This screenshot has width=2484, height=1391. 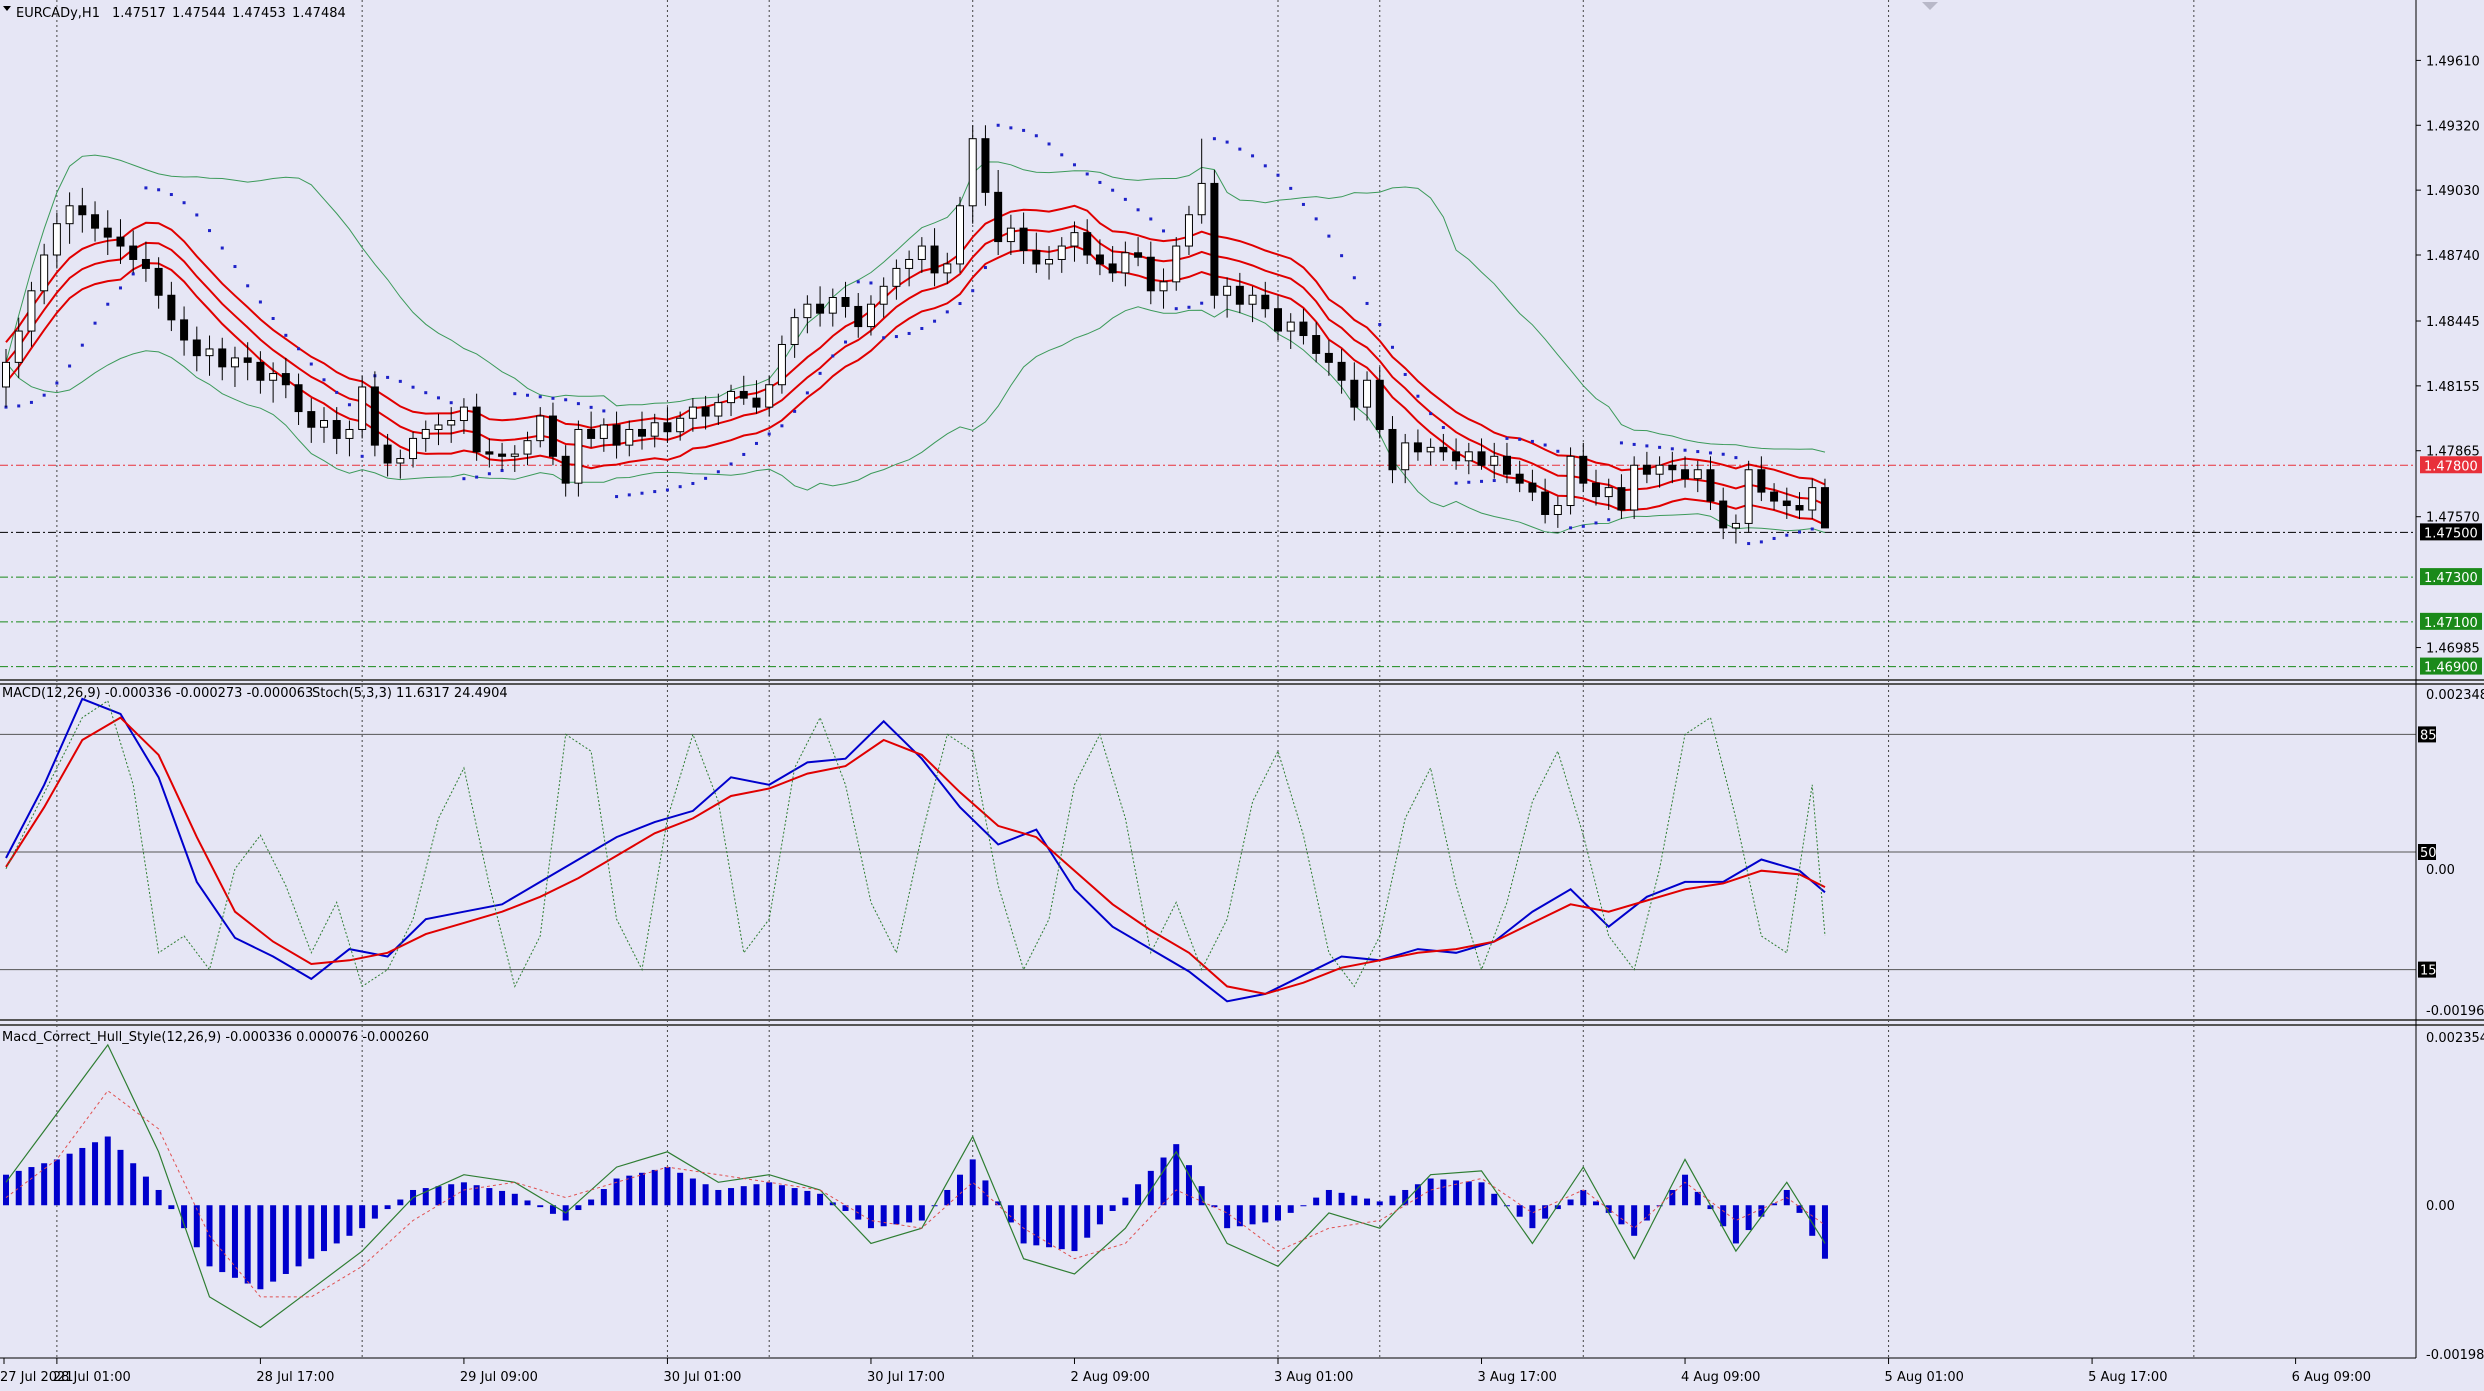 What do you see at coordinates (199, 13) in the screenshot?
I see `ohlc-high: 1.47544` at bounding box center [199, 13].